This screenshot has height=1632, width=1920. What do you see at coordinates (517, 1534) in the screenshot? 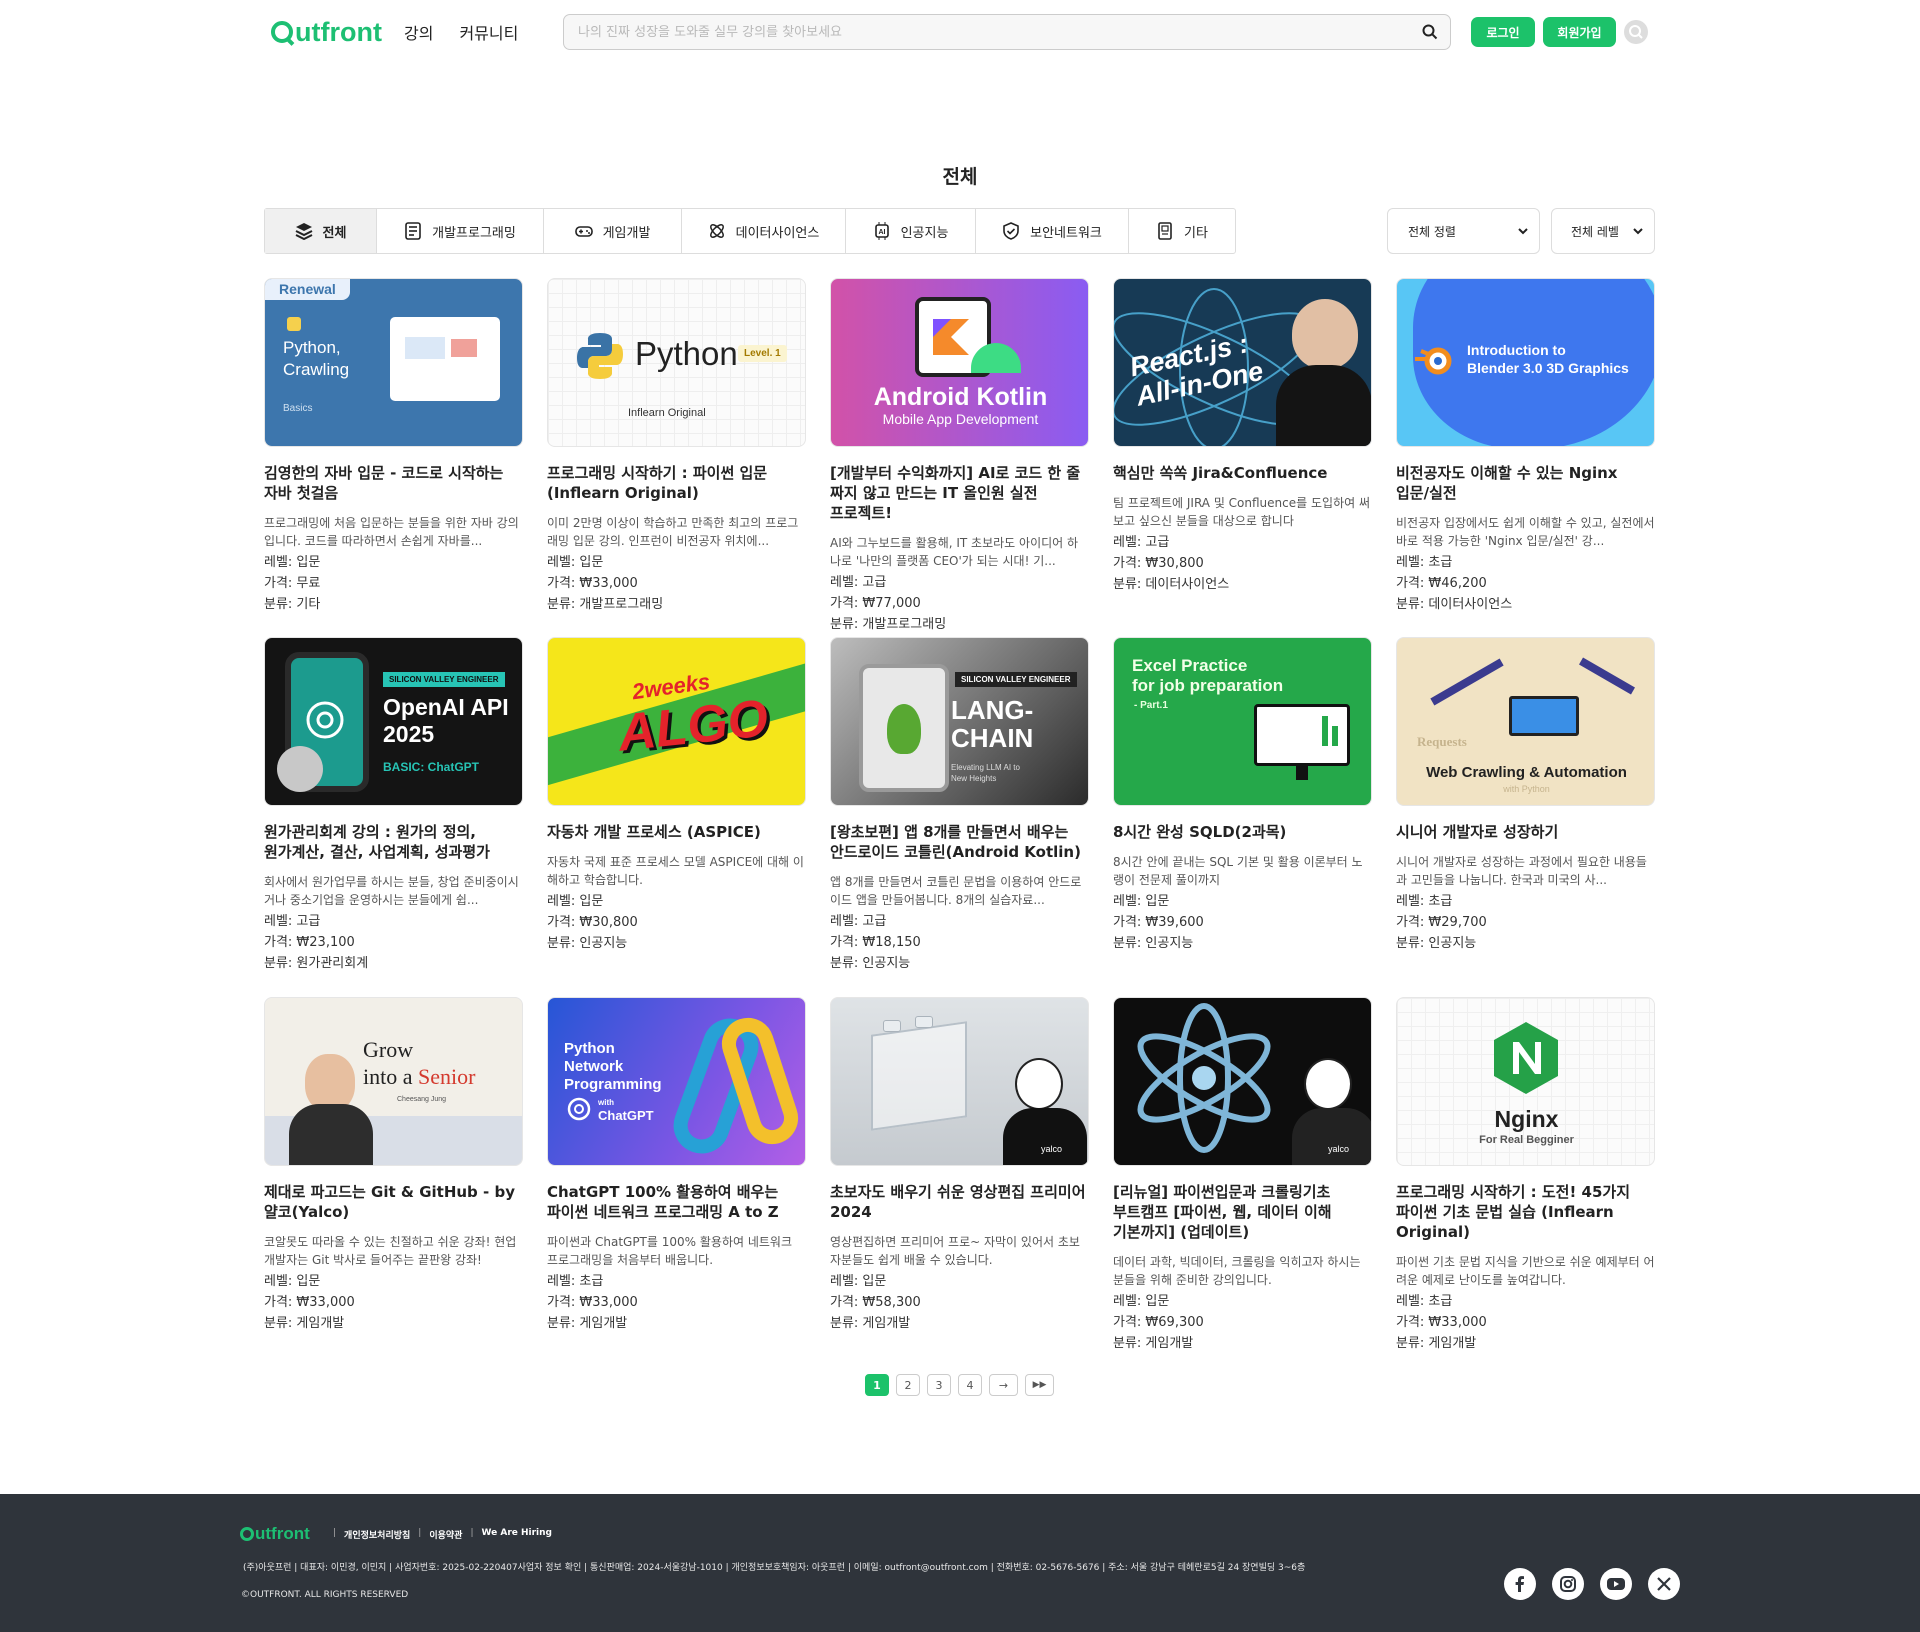
I see `hiring-link: We Are Hiring` at bounding box center [517, 1534].